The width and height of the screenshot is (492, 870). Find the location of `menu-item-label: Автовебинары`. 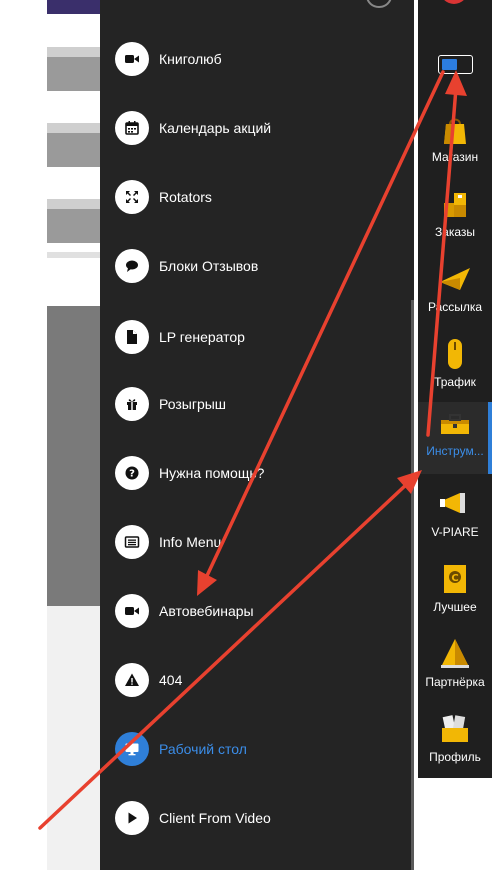

menu-item-label: Автовебинары is located at coordinates (206, 611).